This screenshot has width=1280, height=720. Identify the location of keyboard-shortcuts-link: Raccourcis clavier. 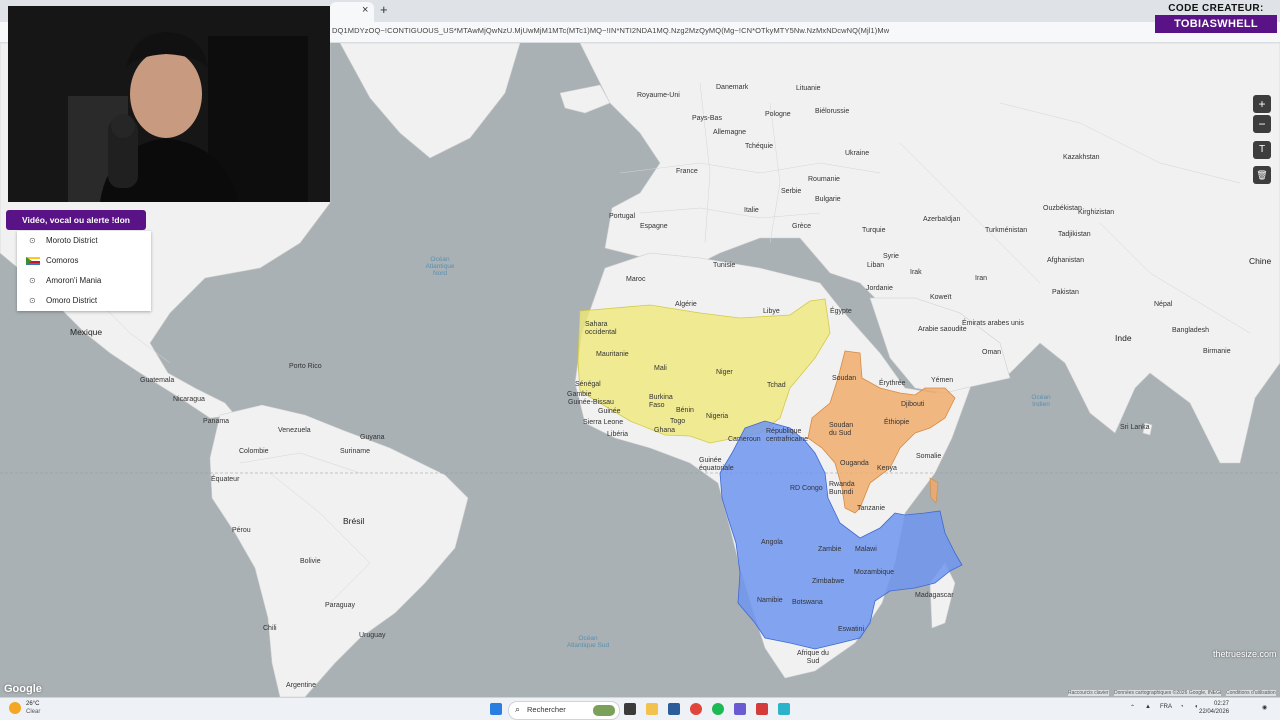
(1088, 693).